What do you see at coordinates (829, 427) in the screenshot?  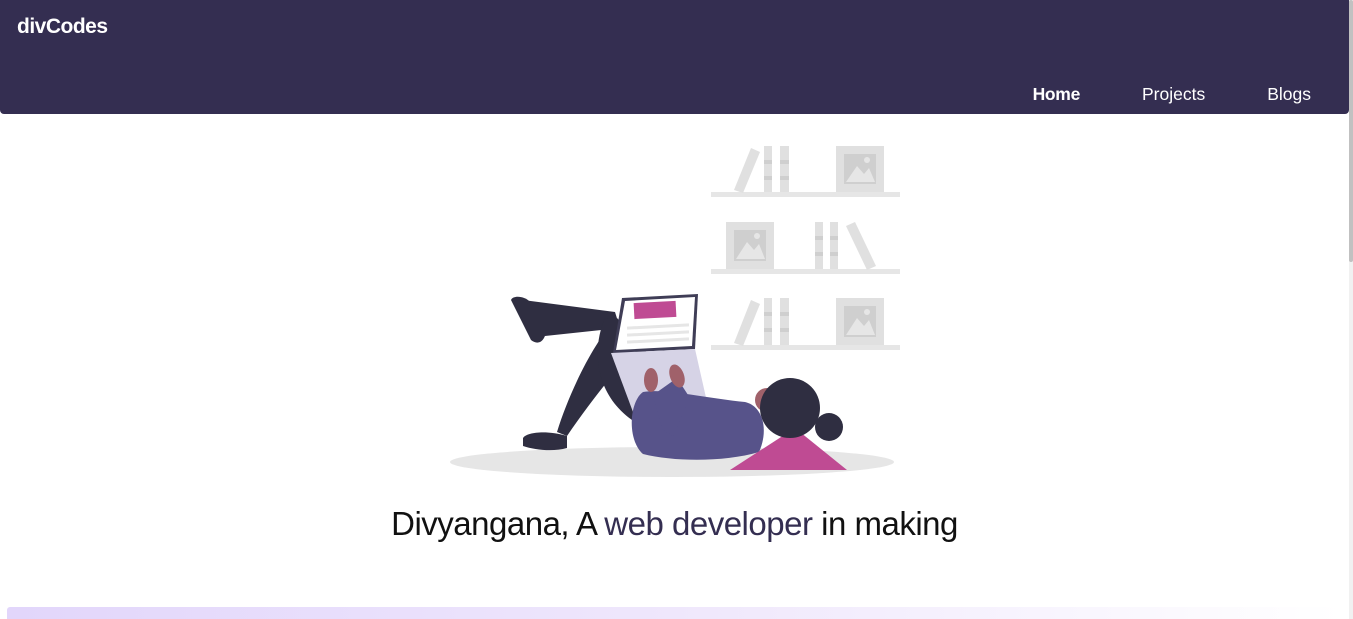 I see `hair-bun` at bounding box center [829, 427].